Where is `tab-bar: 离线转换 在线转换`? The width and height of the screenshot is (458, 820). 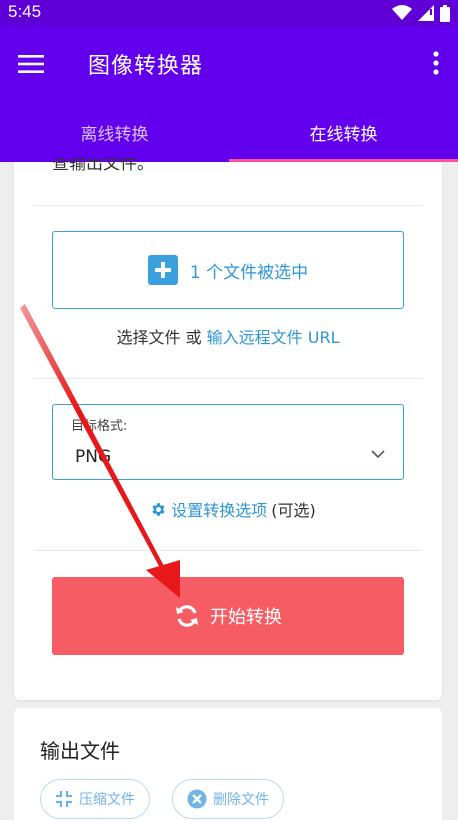
tab-bar: 离线转换 在线转换 is located at coordinates (229, 132).